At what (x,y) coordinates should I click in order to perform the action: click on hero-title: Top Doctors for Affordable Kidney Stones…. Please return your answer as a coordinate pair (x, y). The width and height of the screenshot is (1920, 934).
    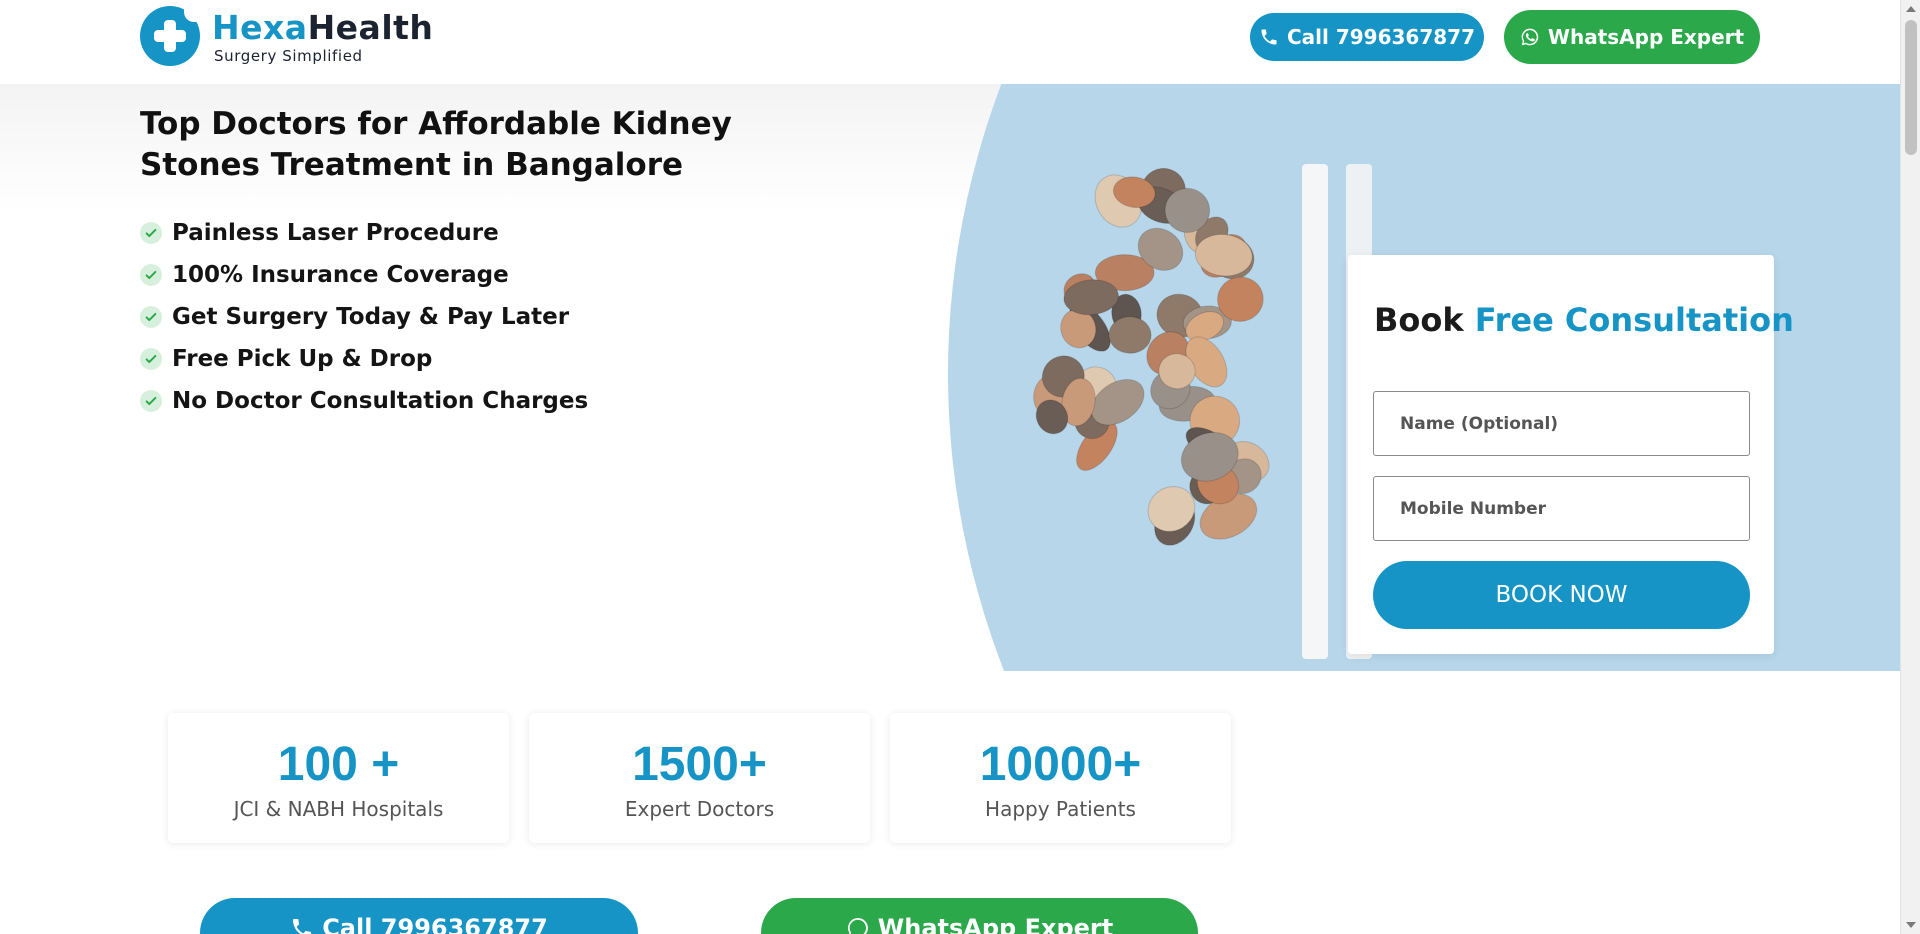
    Looking at the image, I should click on (436, 144).